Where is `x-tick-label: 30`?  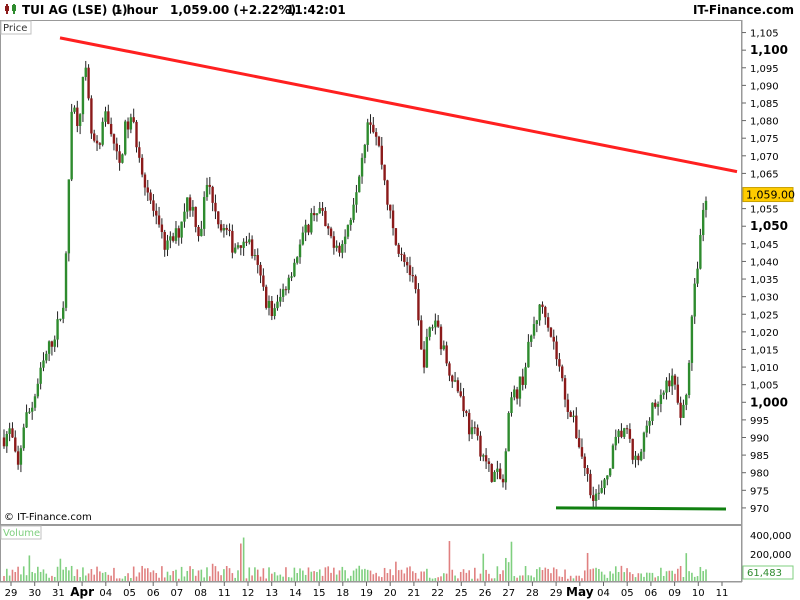
x-tick-label: 30 is located at coordinates (34, 593).